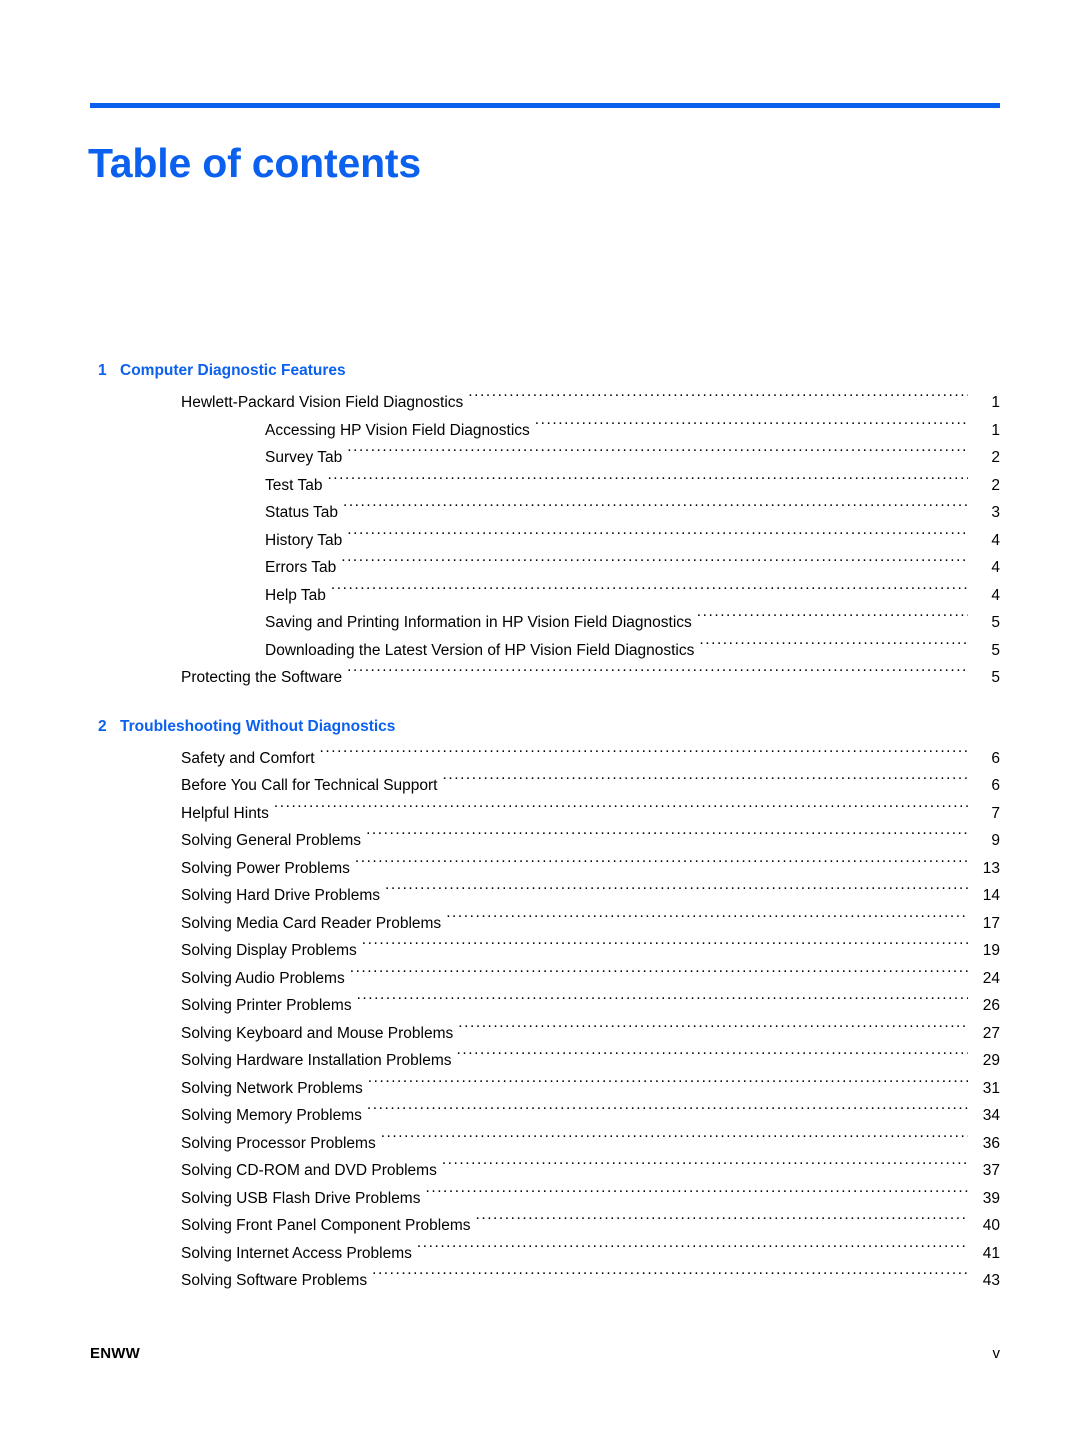 The height and width of the screenshot is (1437, 1080). What do you see at coordinates (991, 868) in the screenshot?
I see `toc-entry-page-number: 13` at bounding box center [991, 868].